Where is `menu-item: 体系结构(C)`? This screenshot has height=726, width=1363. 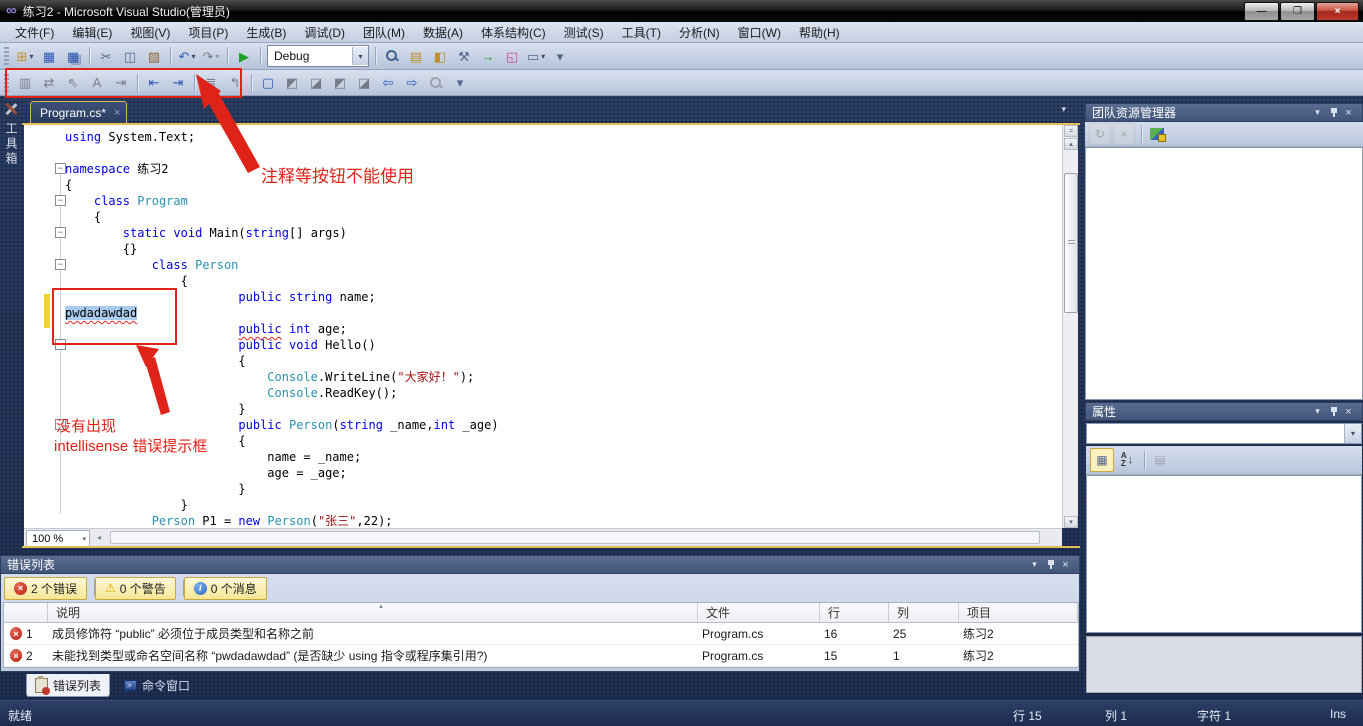 menu-item: 体系结构(C) is located at coordinates (513, 32).